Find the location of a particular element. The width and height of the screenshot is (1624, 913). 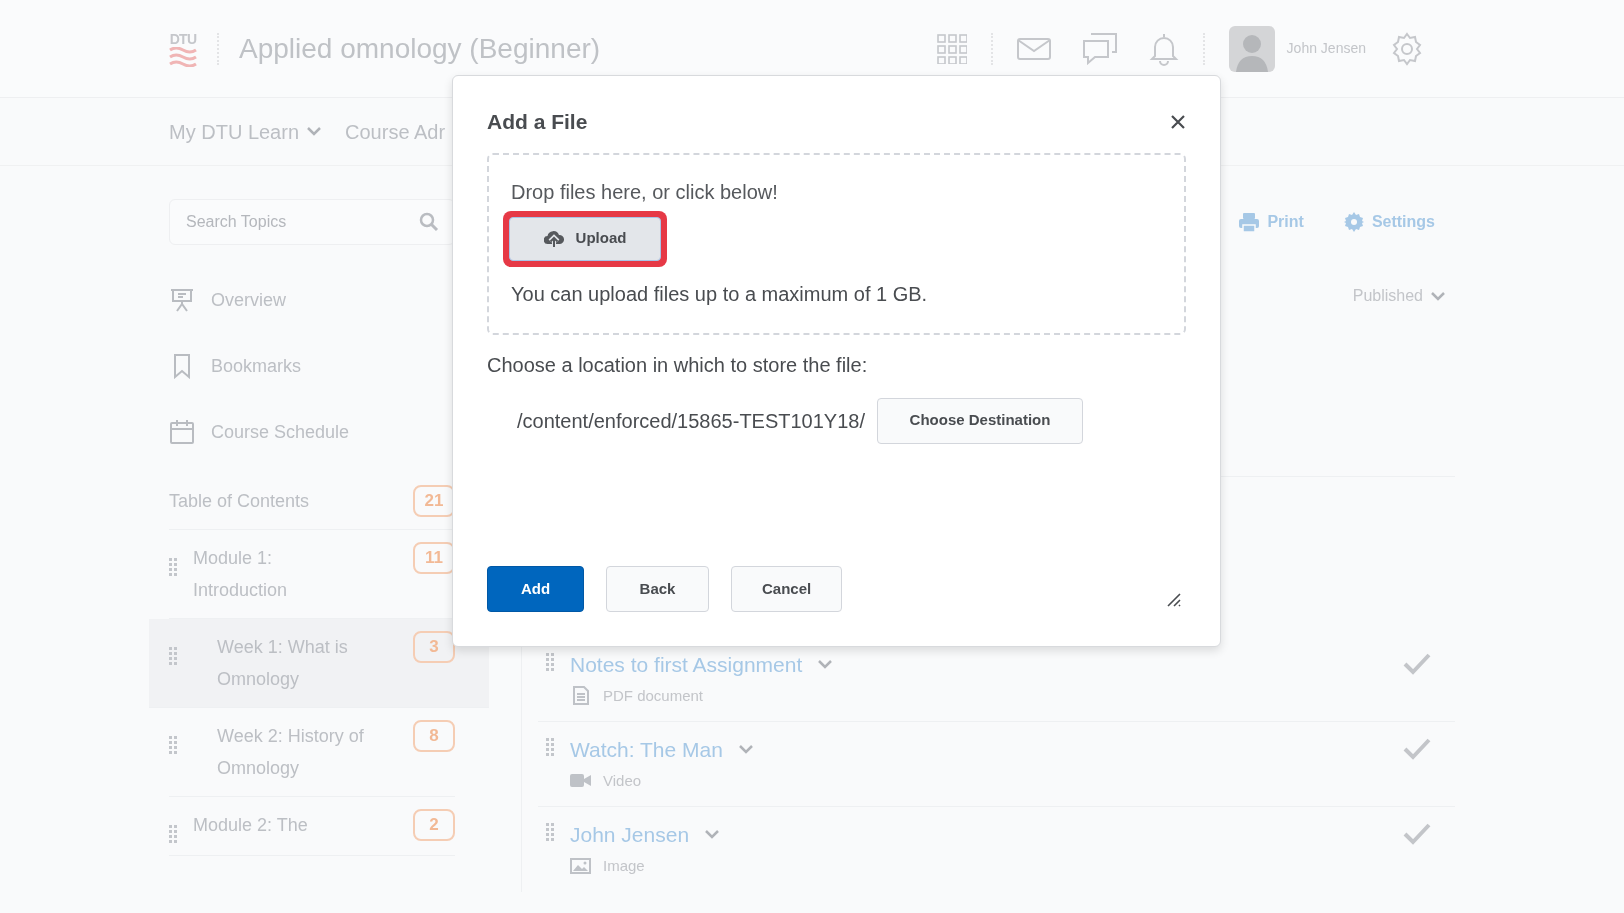

module-title: Module 2: The is located at coordinates (251, 825).